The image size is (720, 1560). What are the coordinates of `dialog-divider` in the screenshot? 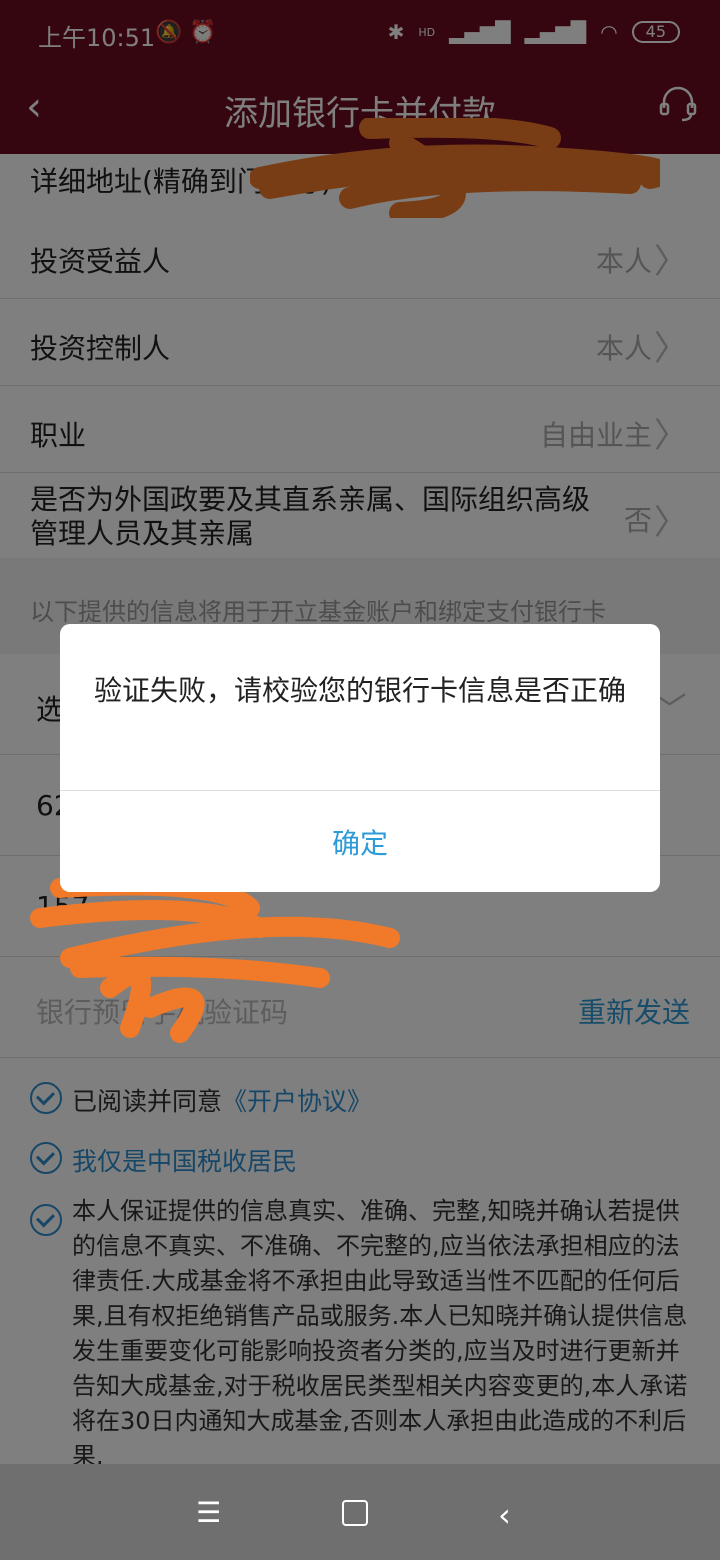 It's located at (360, 790).